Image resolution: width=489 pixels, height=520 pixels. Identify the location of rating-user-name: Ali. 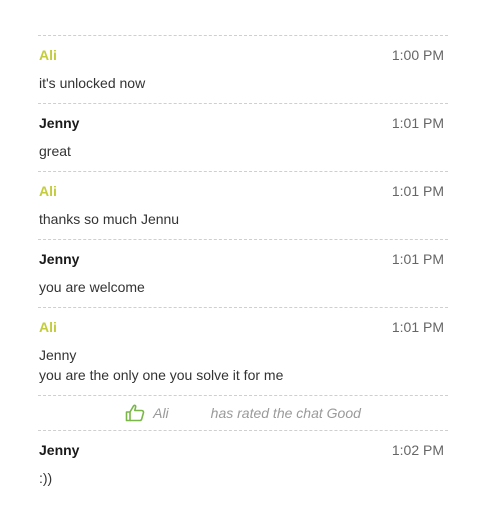
(161, 413).